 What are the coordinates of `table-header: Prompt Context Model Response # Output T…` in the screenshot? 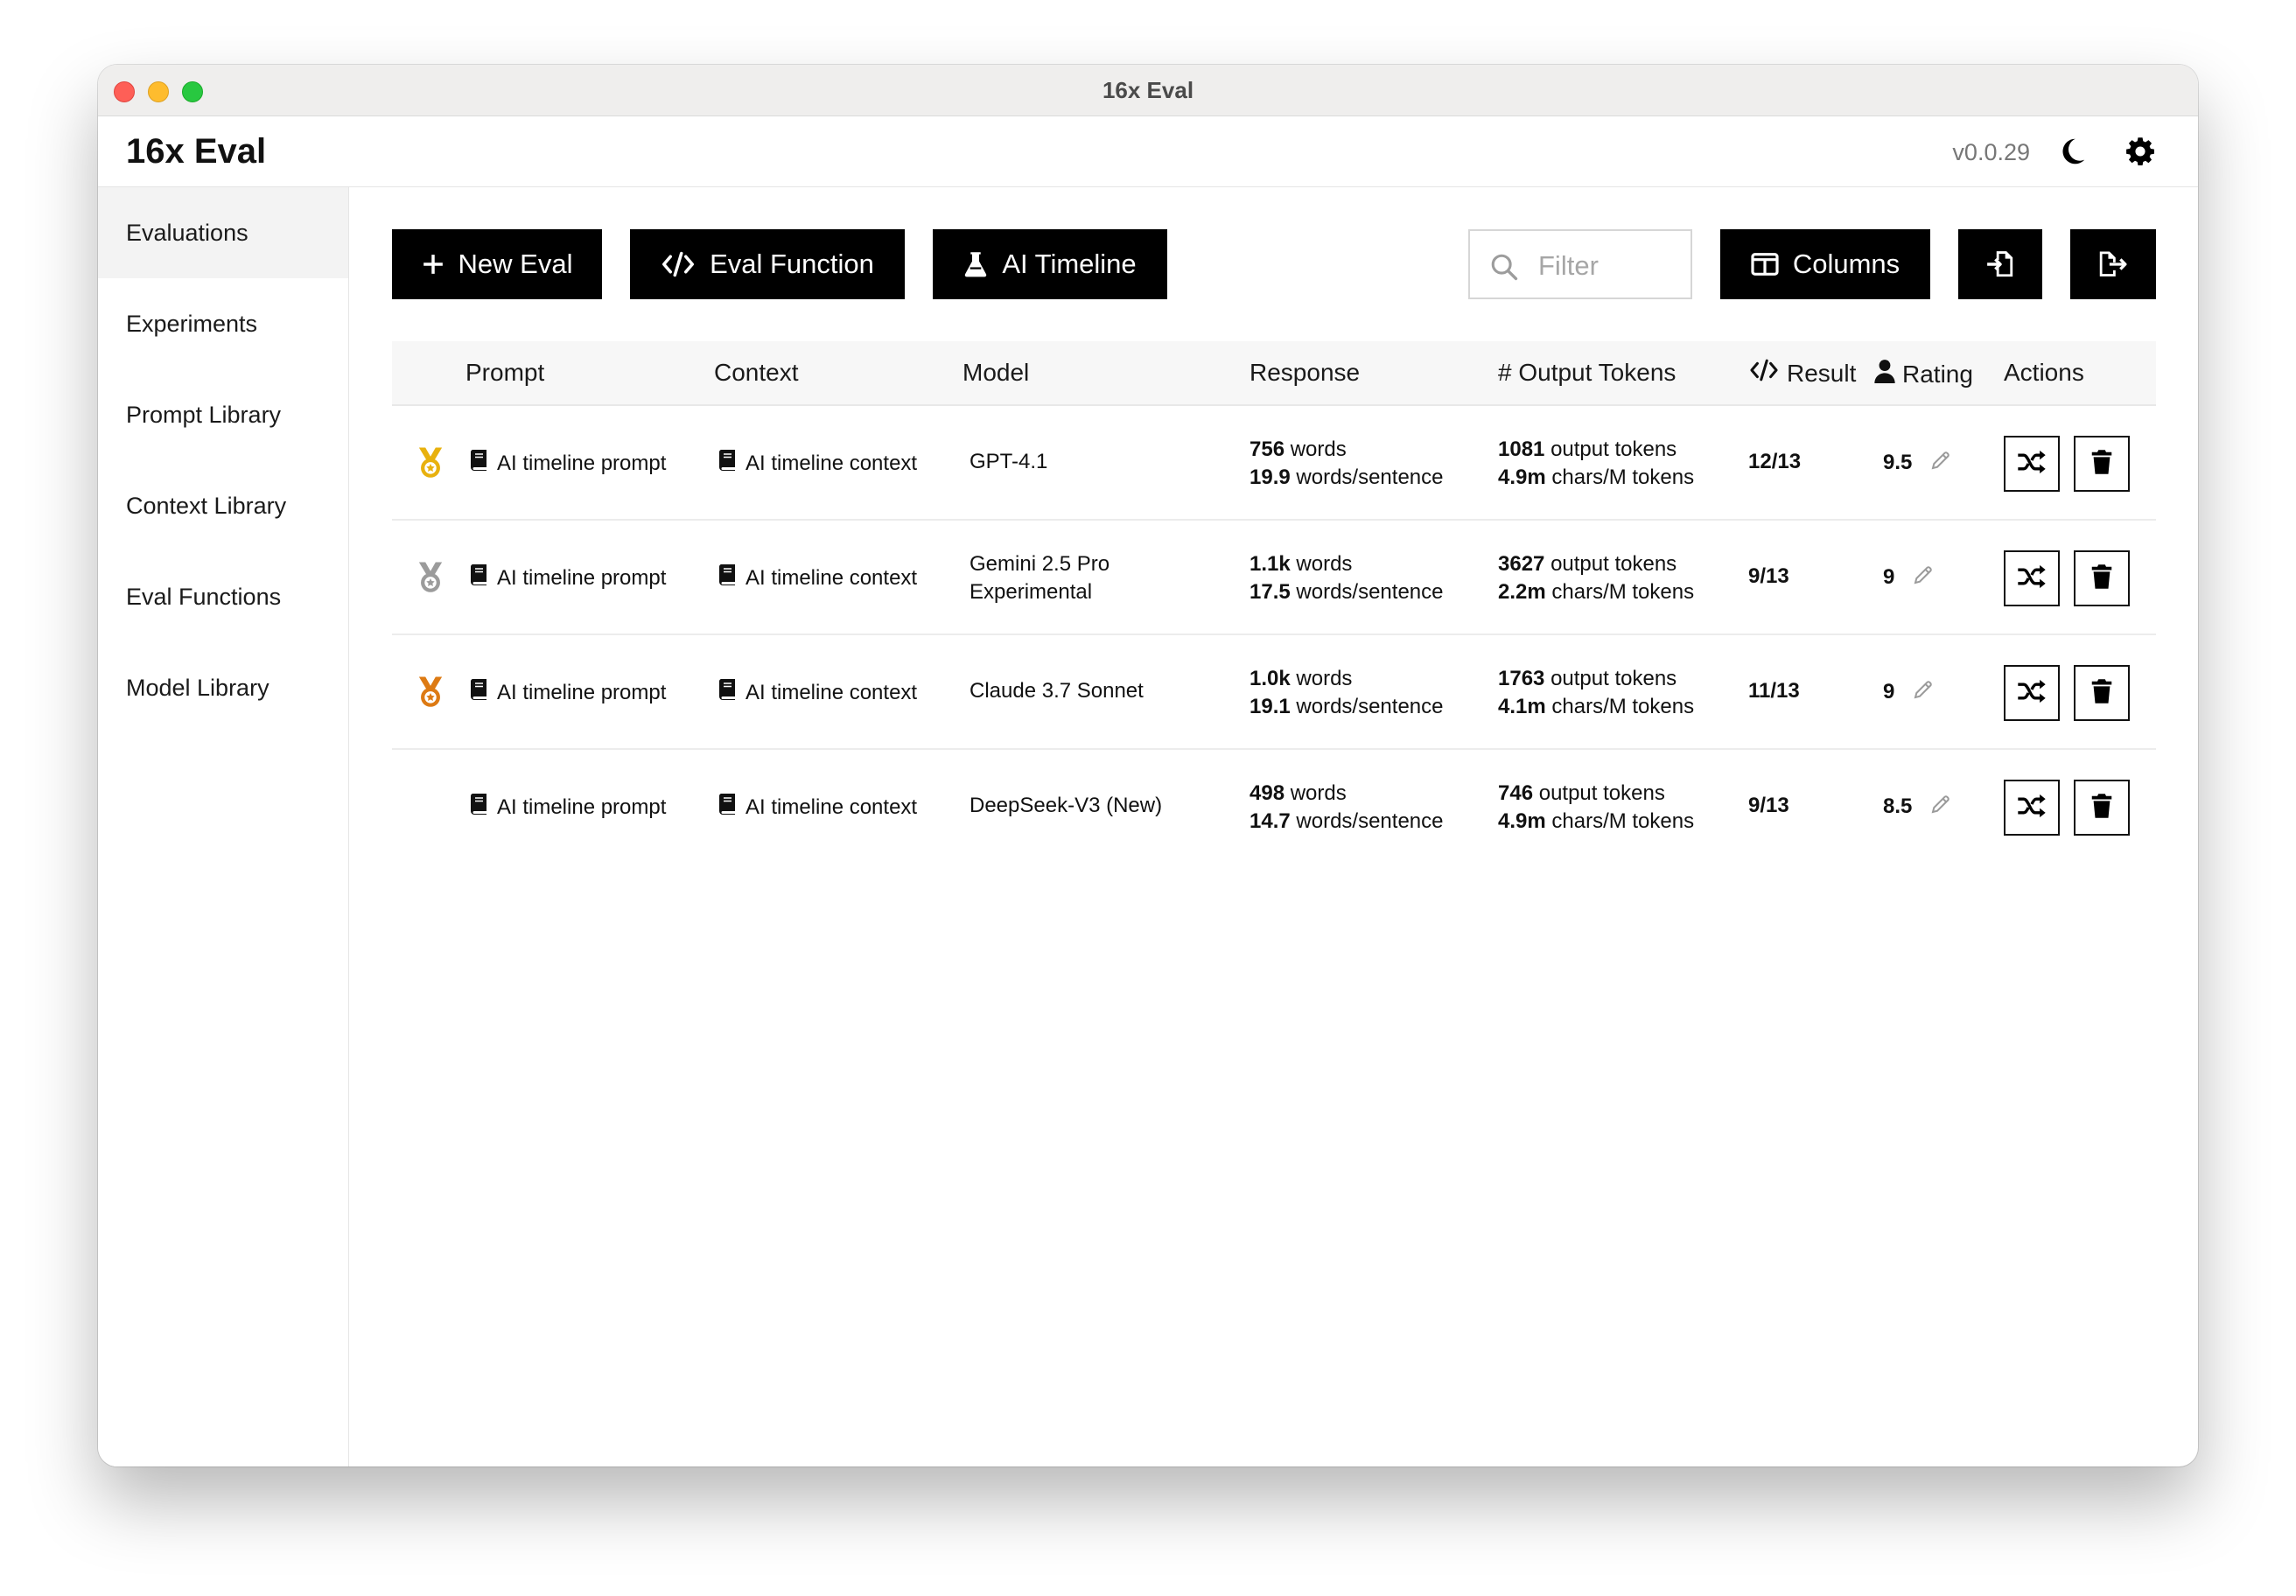 It's located at (1274, 373).